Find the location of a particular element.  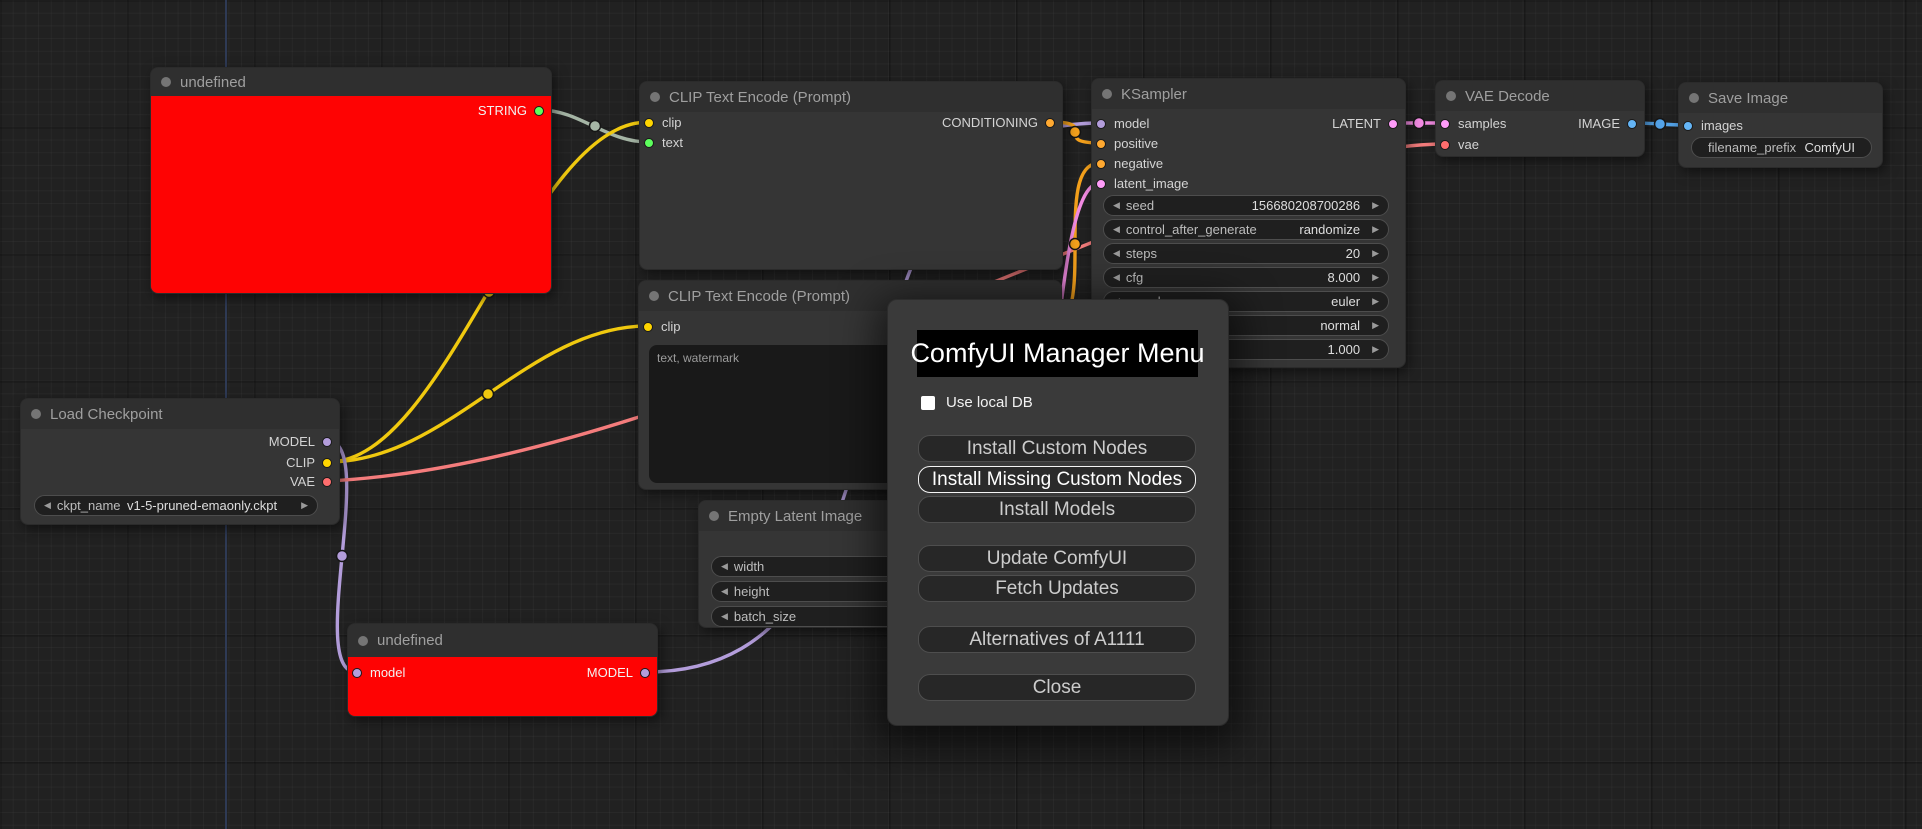

install-custom-nodes-button: Install Custom Nodes is located at coordinates (1057, 448).